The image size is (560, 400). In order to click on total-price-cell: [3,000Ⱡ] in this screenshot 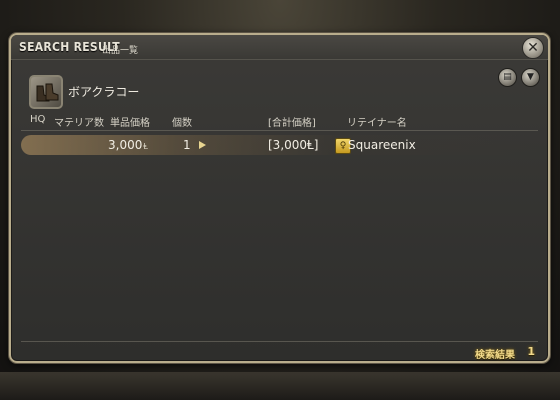, I will do `click(293, 145)`.